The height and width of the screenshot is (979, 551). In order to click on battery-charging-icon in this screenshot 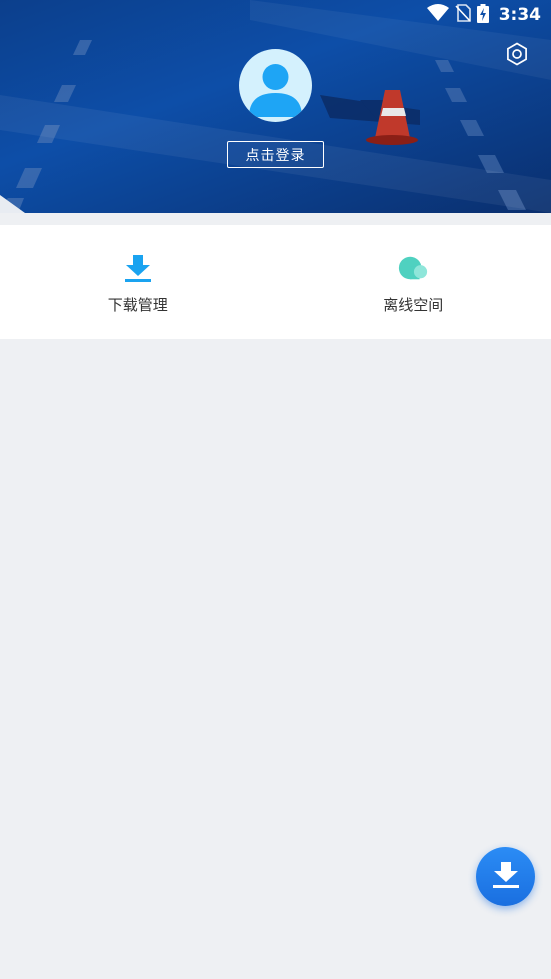, I will do `click(482, 15)`.